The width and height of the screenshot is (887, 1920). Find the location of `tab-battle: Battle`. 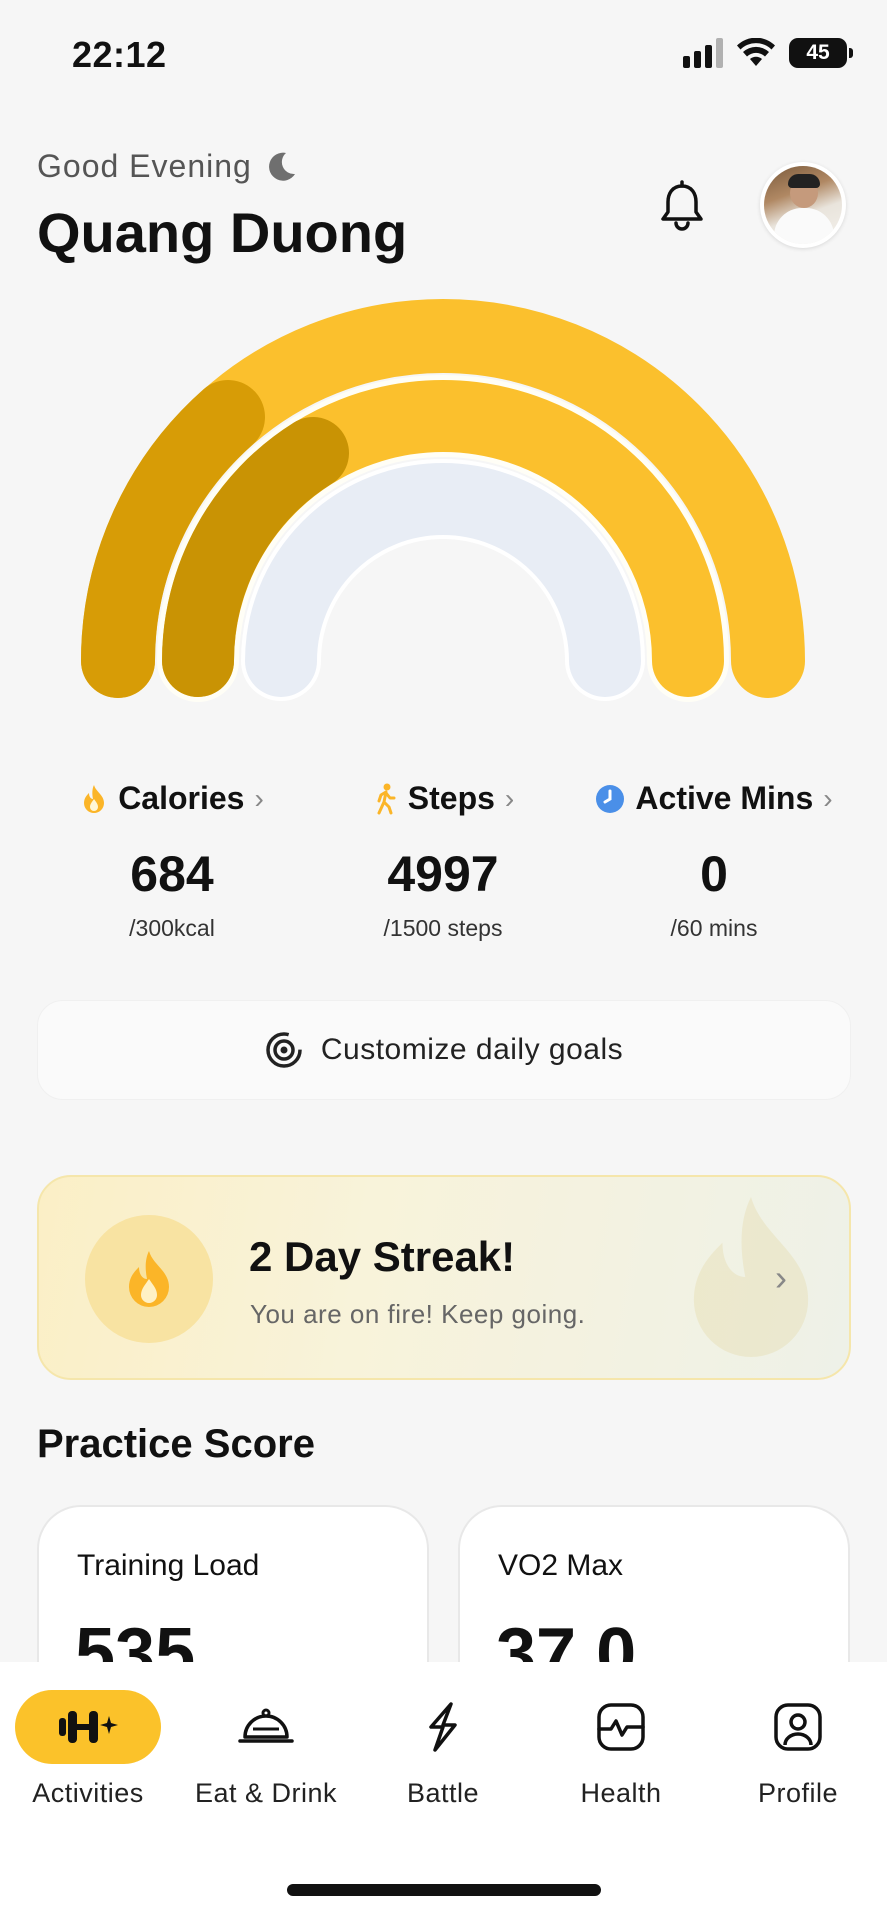

tab-battle: Battle is located at coordinates (443, 1749).